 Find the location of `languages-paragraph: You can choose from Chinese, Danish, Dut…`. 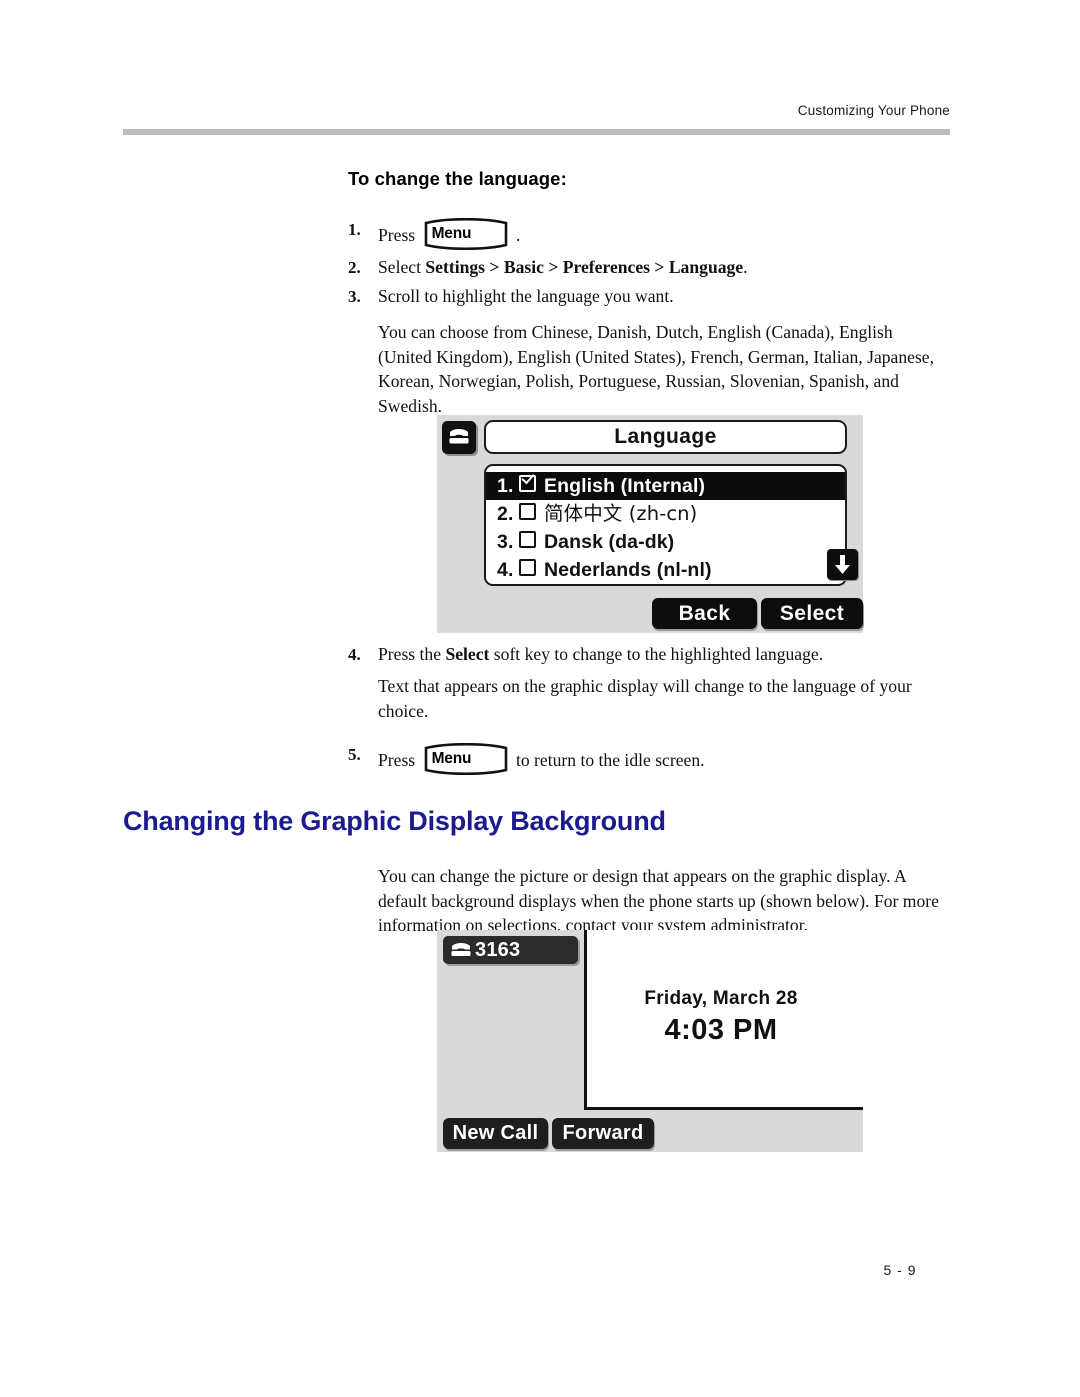

languages-paragraph: You can choose from Chinese, Danish, Dut… is located at coordinates (656, 369).